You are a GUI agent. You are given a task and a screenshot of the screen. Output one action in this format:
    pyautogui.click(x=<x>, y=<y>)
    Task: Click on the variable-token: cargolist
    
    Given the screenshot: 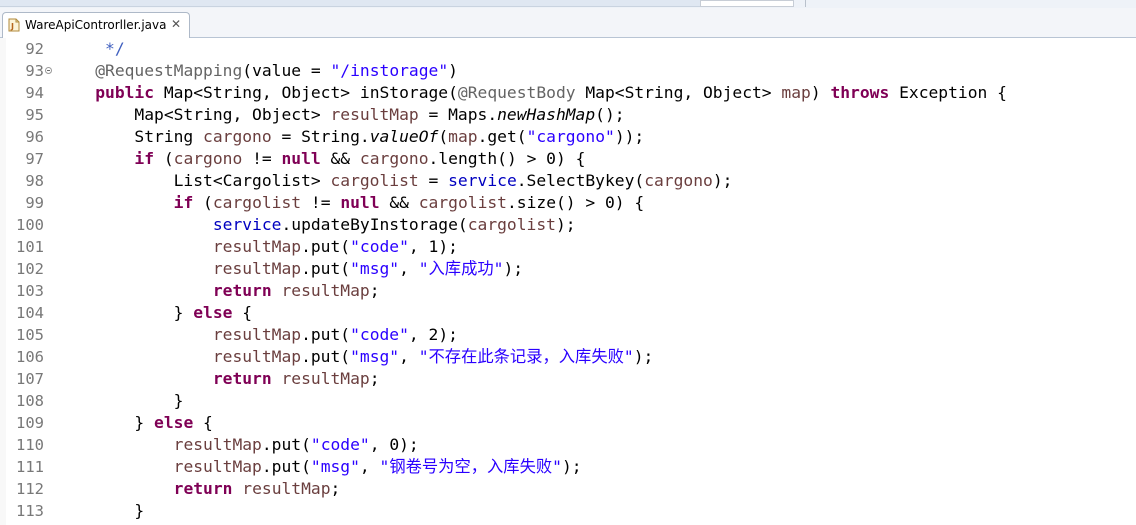 What is the action you would take?
    pyautogui.click(x=462, y=202)
    